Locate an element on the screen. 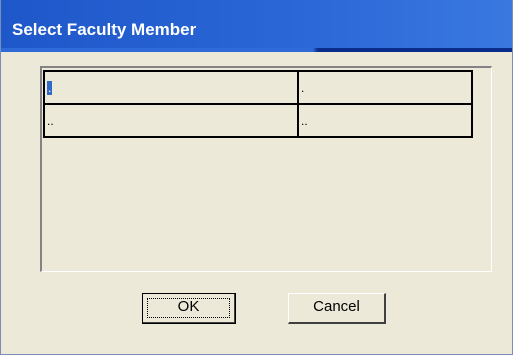 The width and height of the screenshot is (513, 355). table-row: .. .. is located at coordinates (258, 120).